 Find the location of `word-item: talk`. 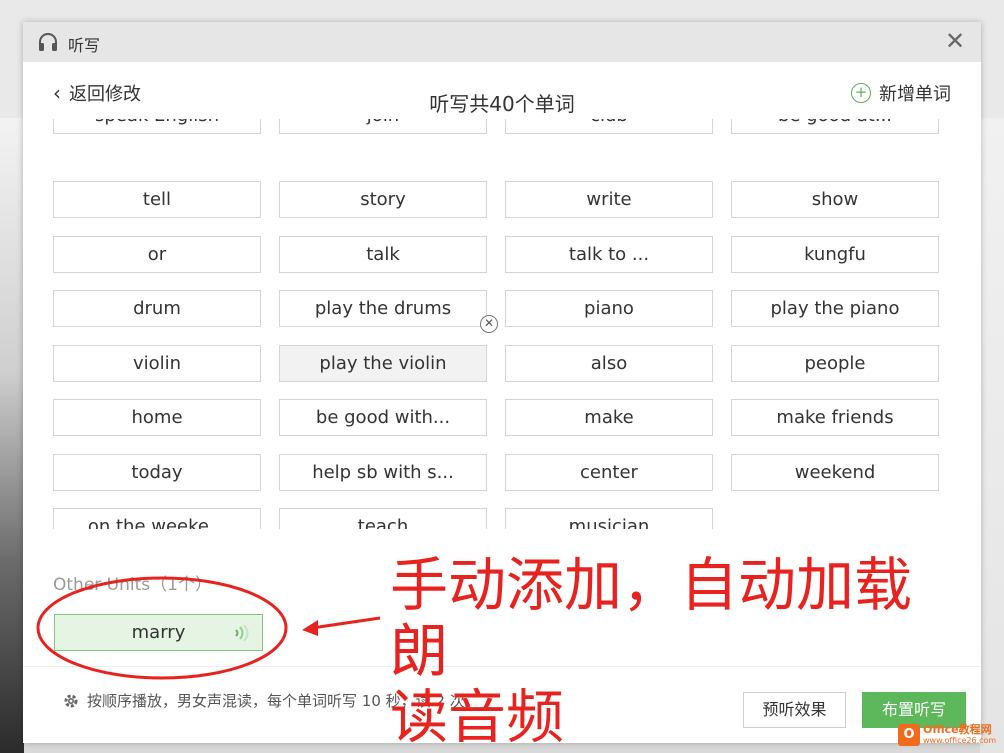

word-item: talk is located at coordinates (383, 254).